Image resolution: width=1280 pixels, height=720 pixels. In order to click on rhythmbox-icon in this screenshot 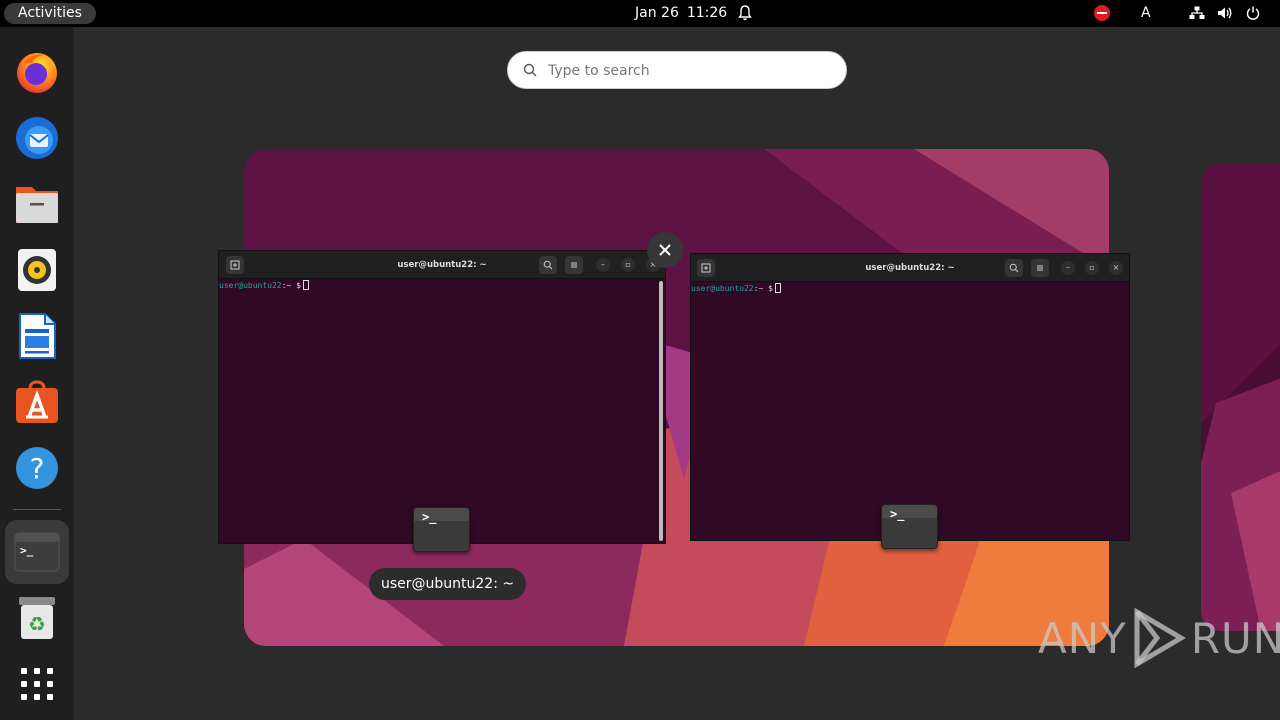, I will do `click(37, 270)`.